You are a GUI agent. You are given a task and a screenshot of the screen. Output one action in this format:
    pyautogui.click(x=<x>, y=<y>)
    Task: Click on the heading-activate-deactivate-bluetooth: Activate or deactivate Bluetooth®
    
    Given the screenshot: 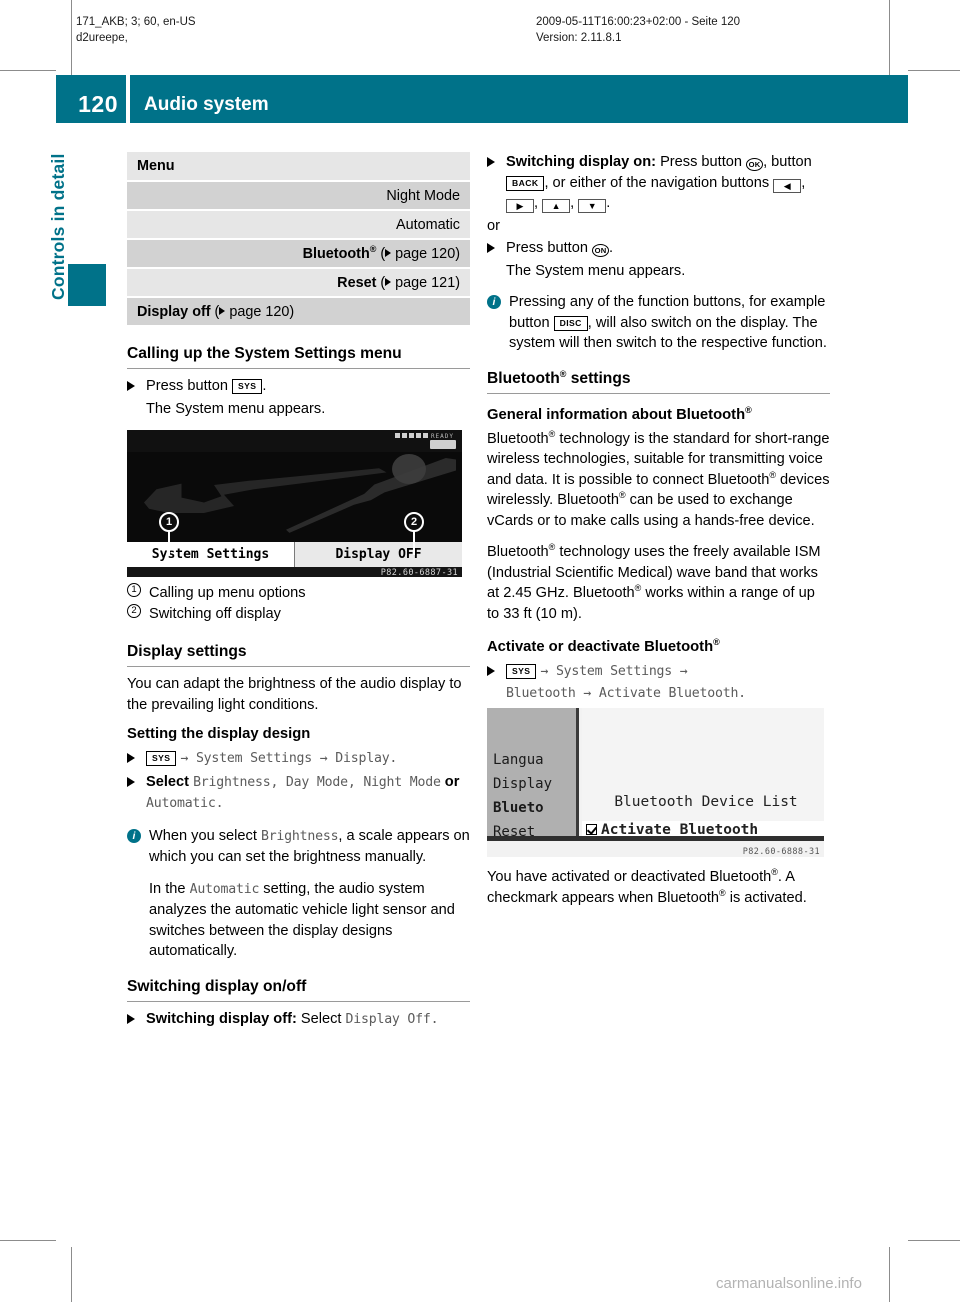 What is the action you would take?
    pyautogui.click(x=603, y=646)
    